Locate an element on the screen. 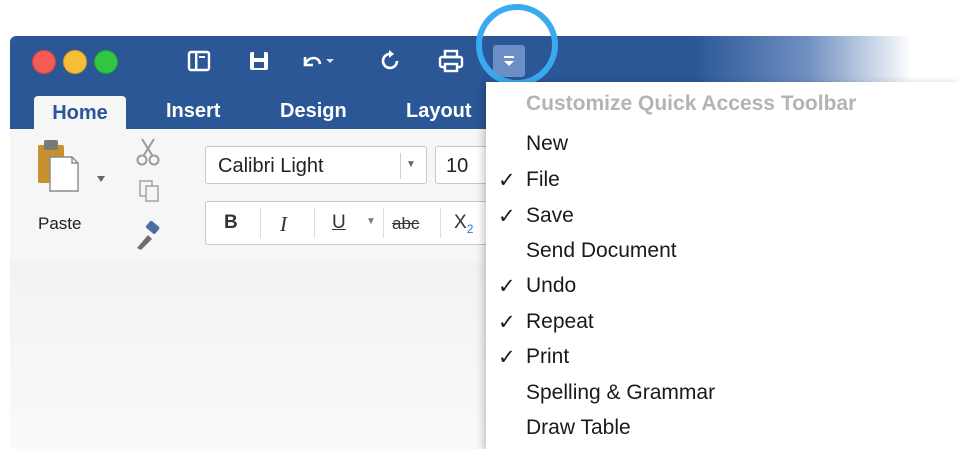 This screenshot has width=959, height=449. menu-item-label: Repeat is located at coordinates (560, 321).